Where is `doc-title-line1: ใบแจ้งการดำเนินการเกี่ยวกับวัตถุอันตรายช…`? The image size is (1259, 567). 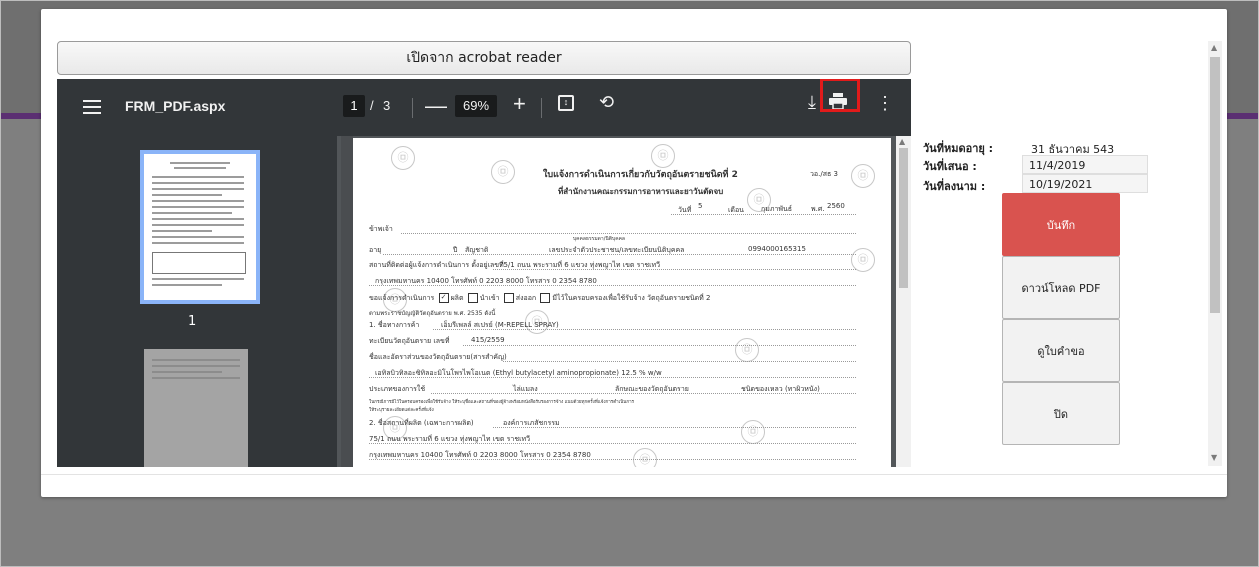 doc-title-line1: ใบแจ้งการดำเนินการเกี่ยวกับวัตถุอันตรายช… is located at coordinates (640, 175).